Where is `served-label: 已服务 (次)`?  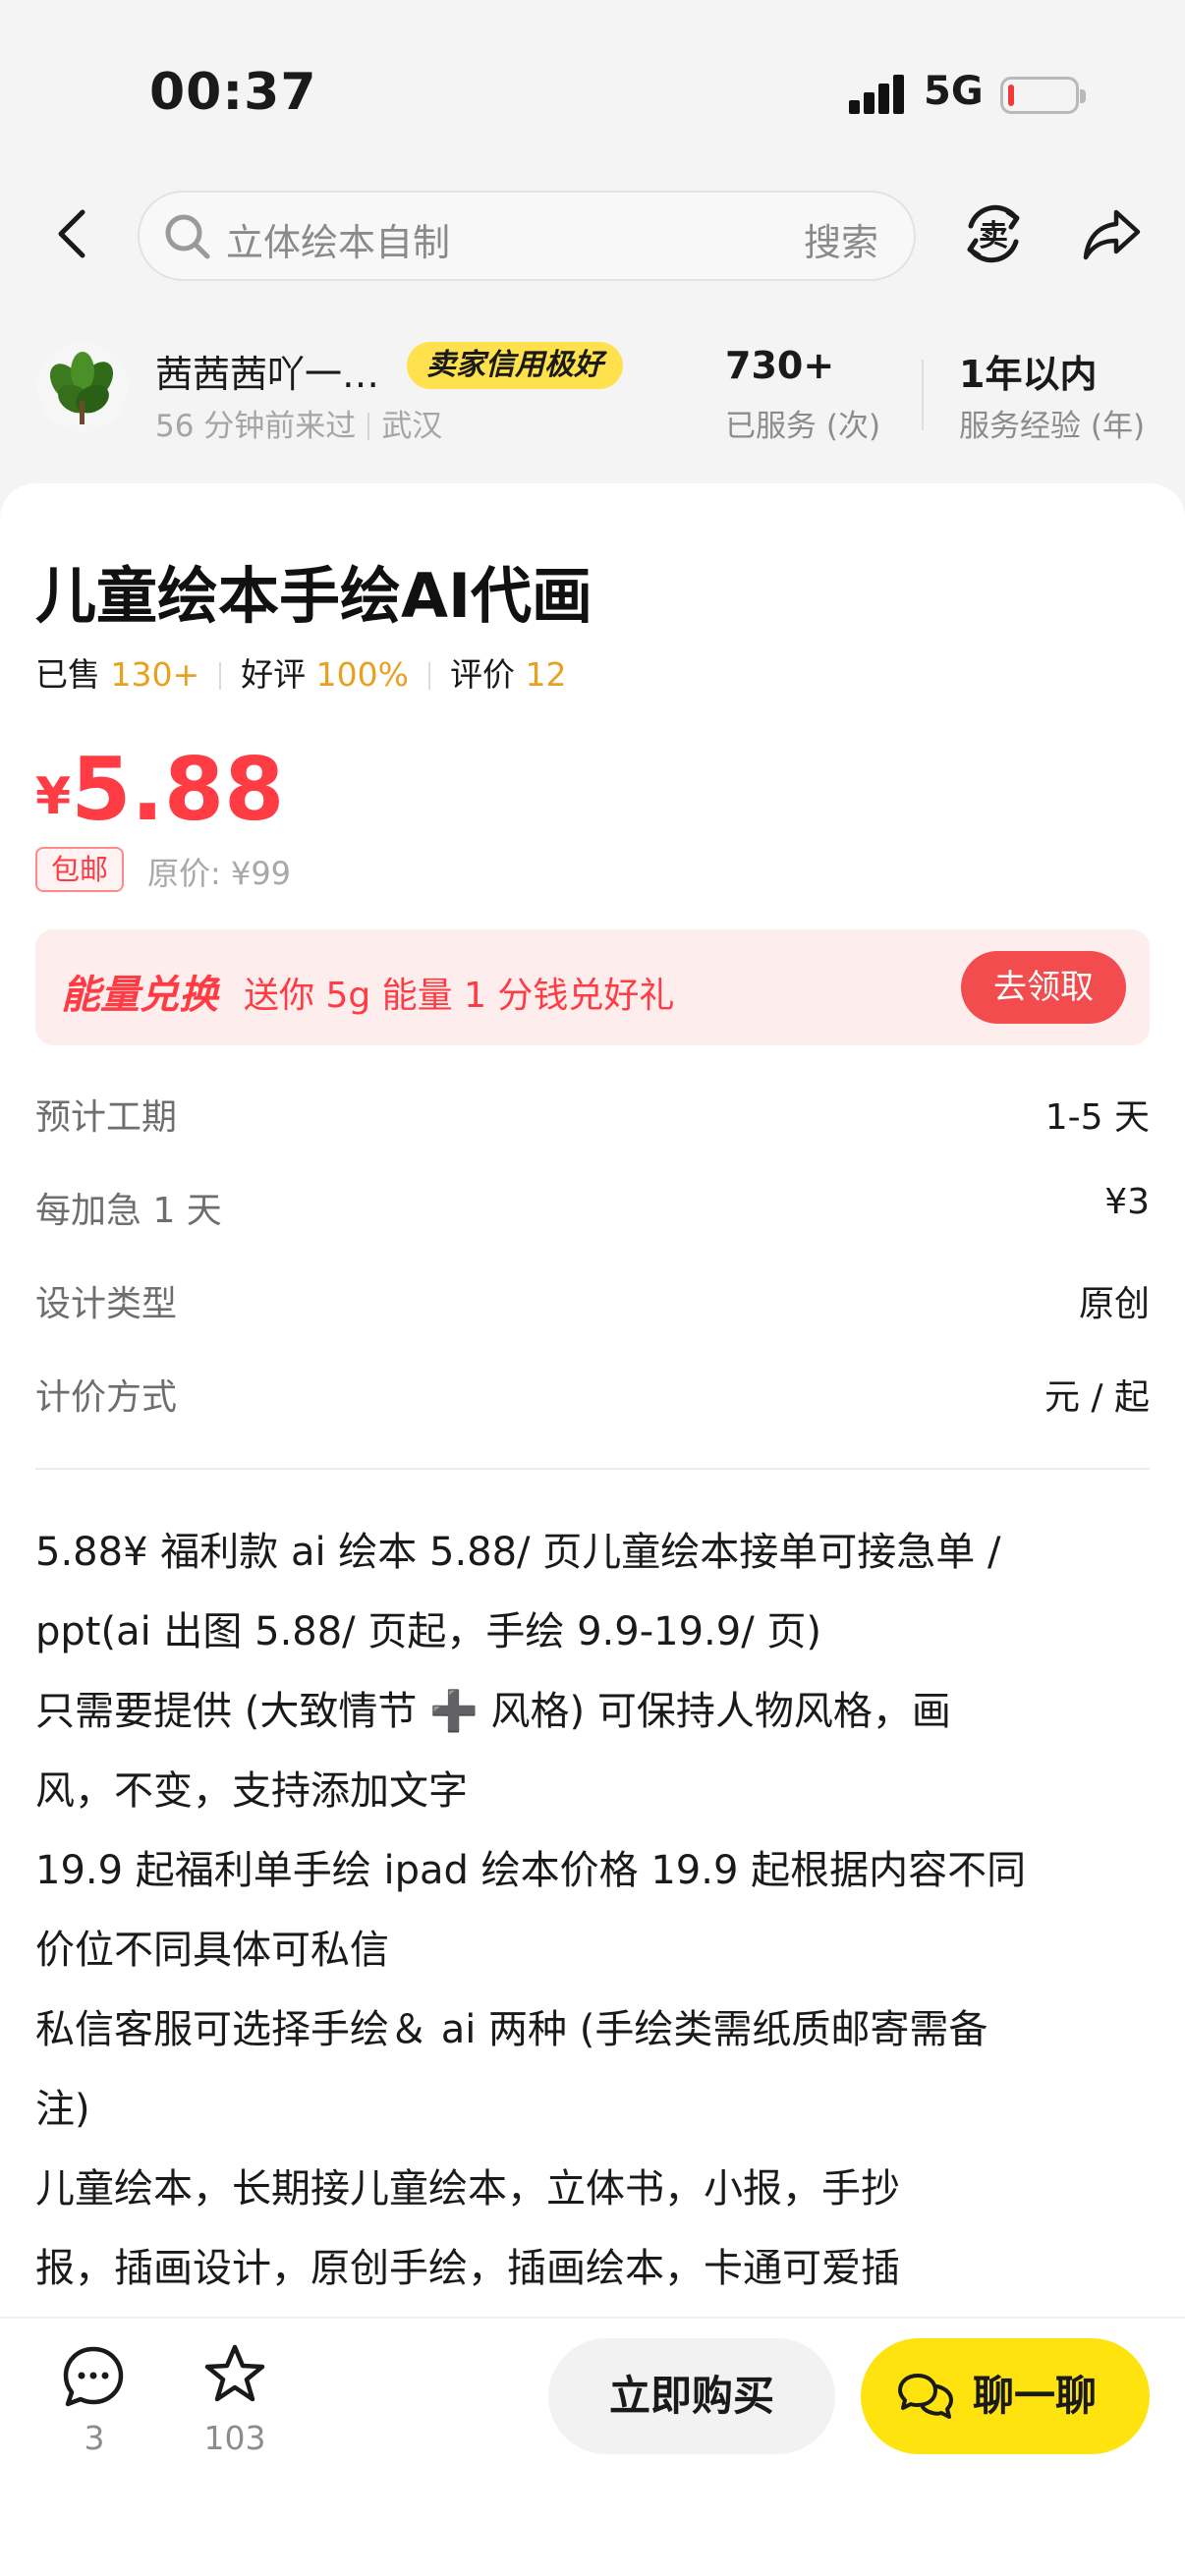 served-label: 已服务 (次) is located at coordinates (803, 426).